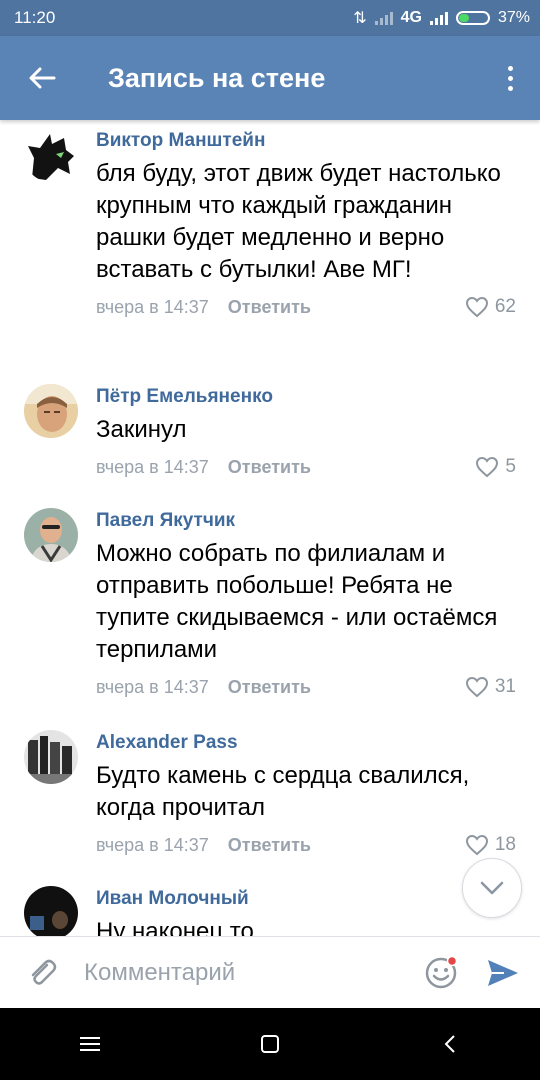 This screenshot has height=1080, width=540. I want to click on network-type: 4G, so click(411, 17).